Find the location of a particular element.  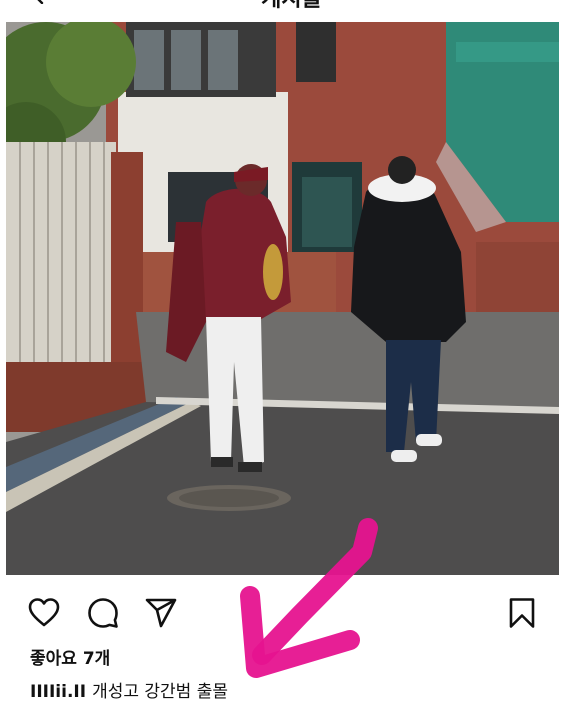

comment-bubble-icon is located at coordinates (103, 613).